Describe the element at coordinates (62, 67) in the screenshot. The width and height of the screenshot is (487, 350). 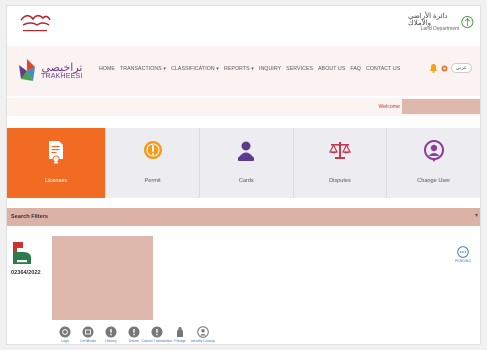
I see `brand-name-ar: تراخيصي` at that location.